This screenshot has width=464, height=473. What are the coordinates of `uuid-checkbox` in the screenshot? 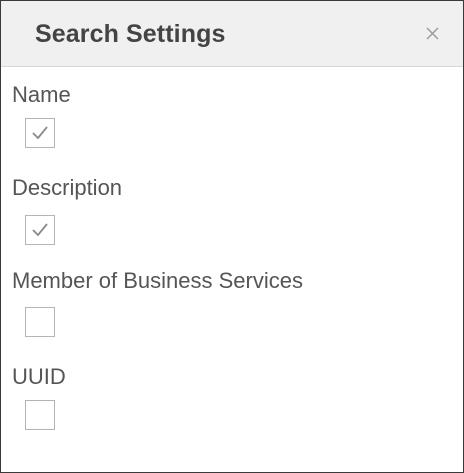 It's located at (40, 415).